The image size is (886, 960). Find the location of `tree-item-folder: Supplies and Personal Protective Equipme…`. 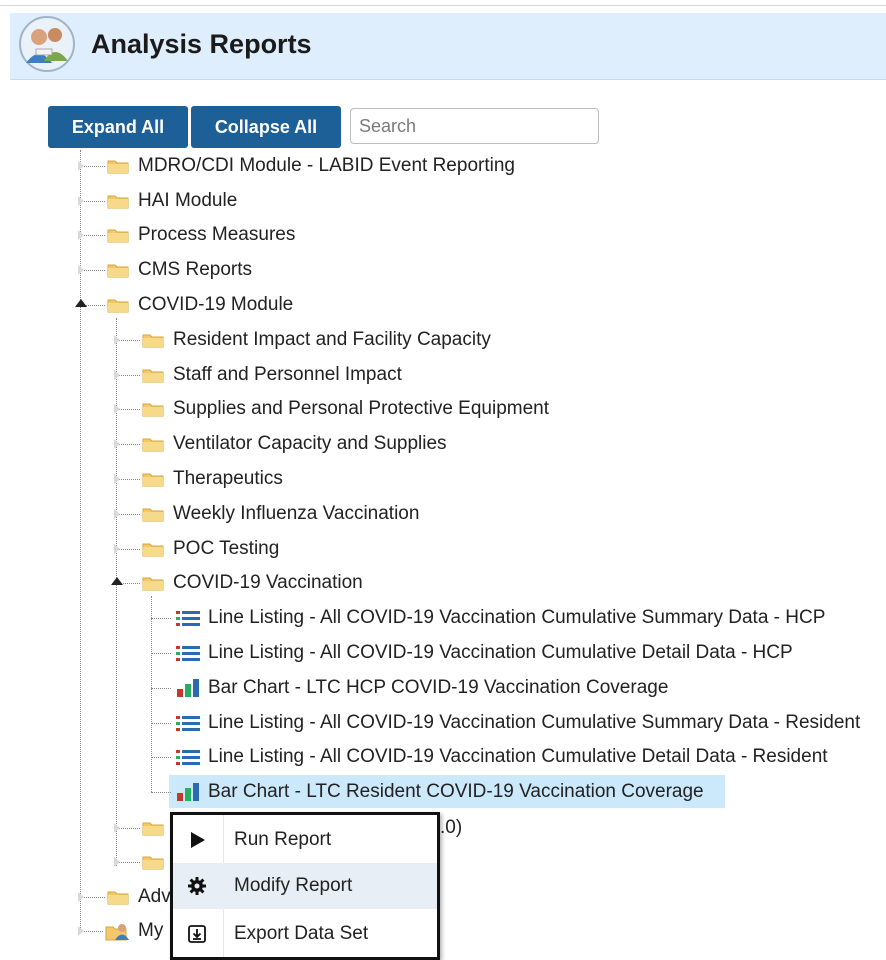

tree-item-folder: Supplies and Personal Protective Equipme… is located at coordinates (443, 409).